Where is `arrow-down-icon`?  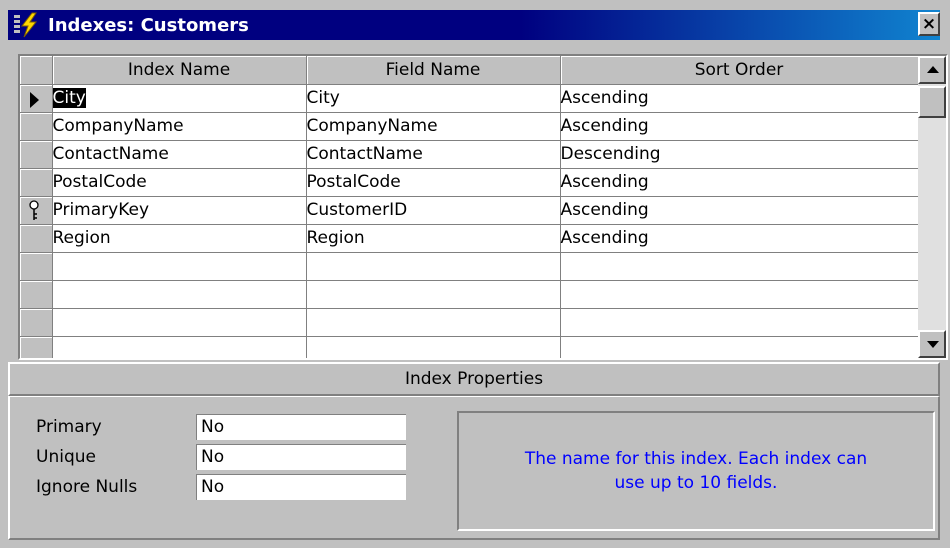 arrow-down-icon is located at coordinates (933, 344).